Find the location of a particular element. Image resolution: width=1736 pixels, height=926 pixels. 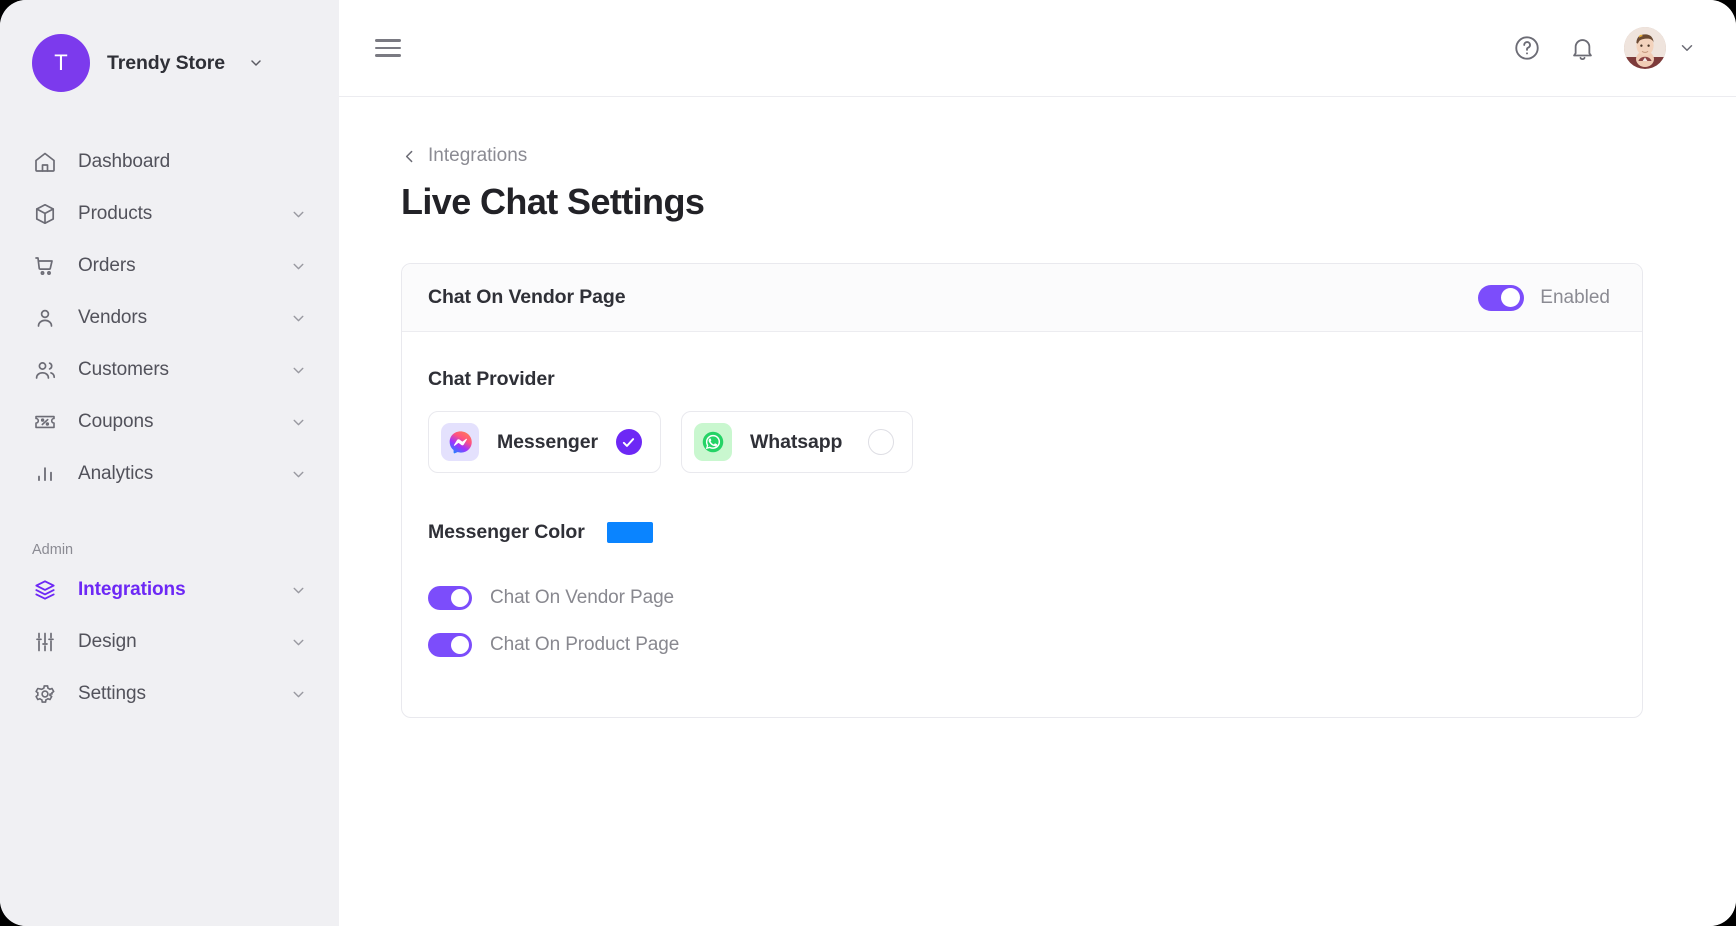

toggle-status-label: Enabled is located at coordinates (1575, 297).